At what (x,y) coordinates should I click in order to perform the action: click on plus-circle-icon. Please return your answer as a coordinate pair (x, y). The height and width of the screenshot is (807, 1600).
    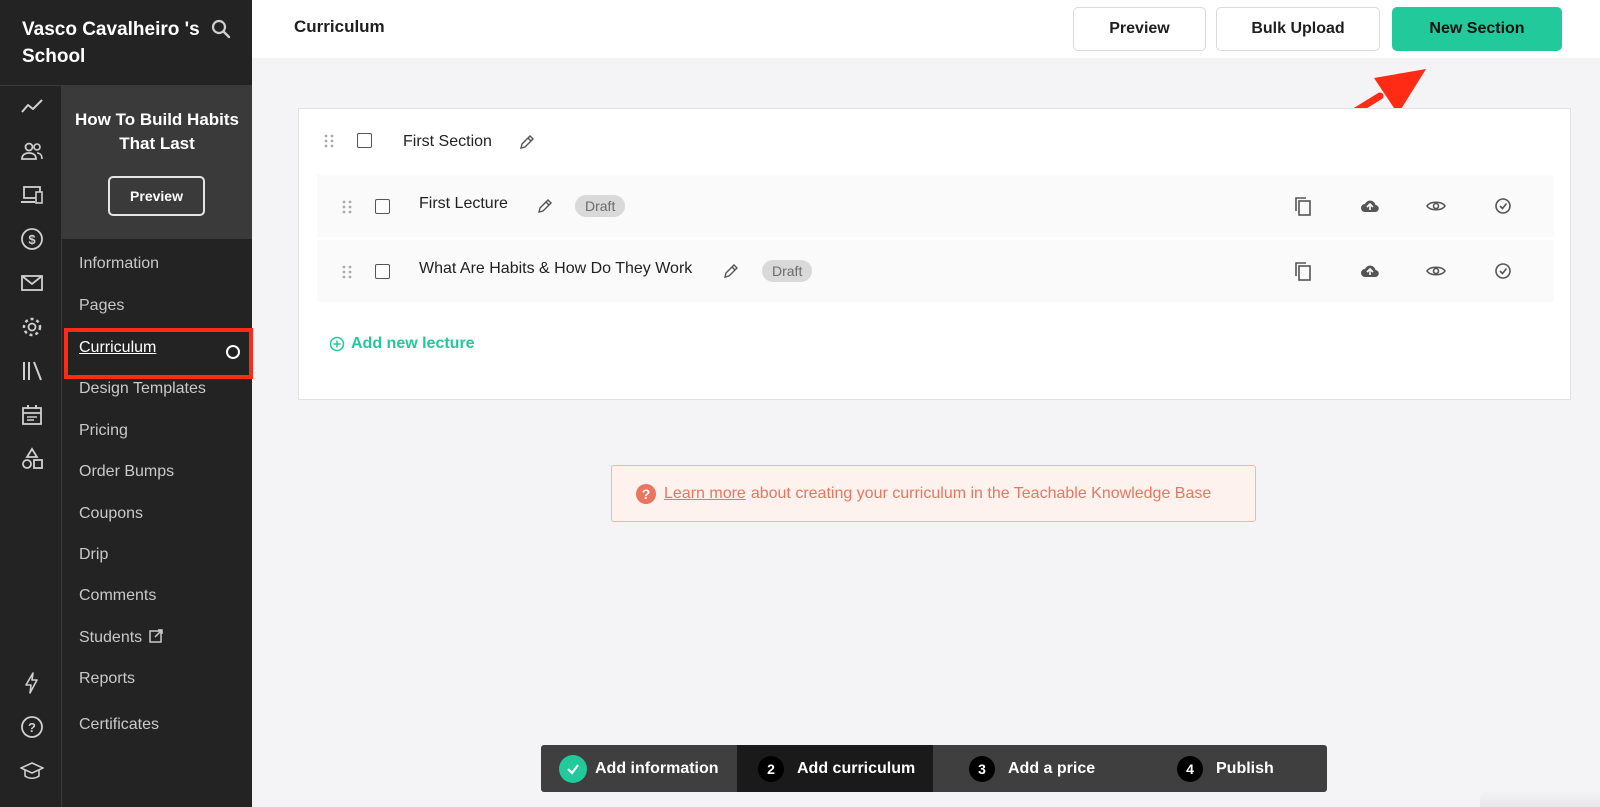
    Looking at the image, I should click on (337, 344).